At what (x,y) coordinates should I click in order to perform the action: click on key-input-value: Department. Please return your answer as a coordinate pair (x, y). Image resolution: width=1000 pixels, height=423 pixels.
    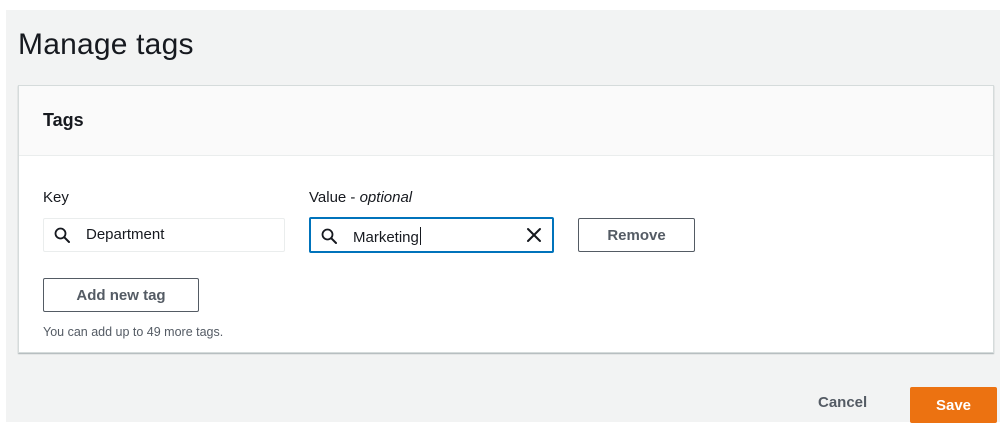
    Looking at the image, I should click on (125, 234).